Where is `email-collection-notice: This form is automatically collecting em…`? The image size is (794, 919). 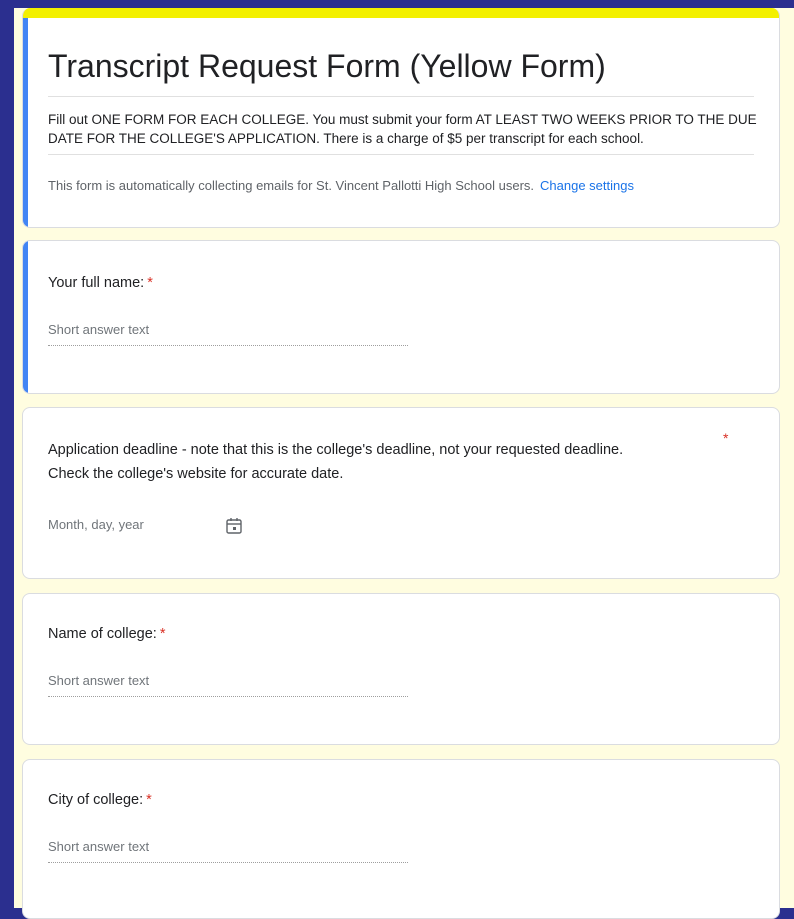 email-collection-notice: This form is automatically collecting em… is located at coordinates (341, 185).